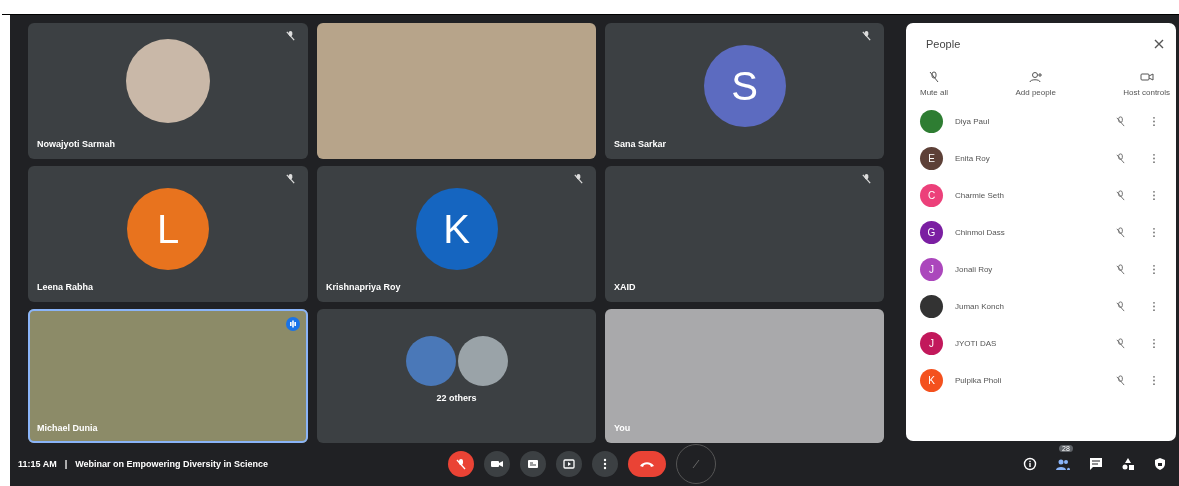 The height and width of the screenshot is (486, 1179). Describe the element at coordinates (934, 84) in the screenshot. I see `panel-action-button: Mute all` at that location.